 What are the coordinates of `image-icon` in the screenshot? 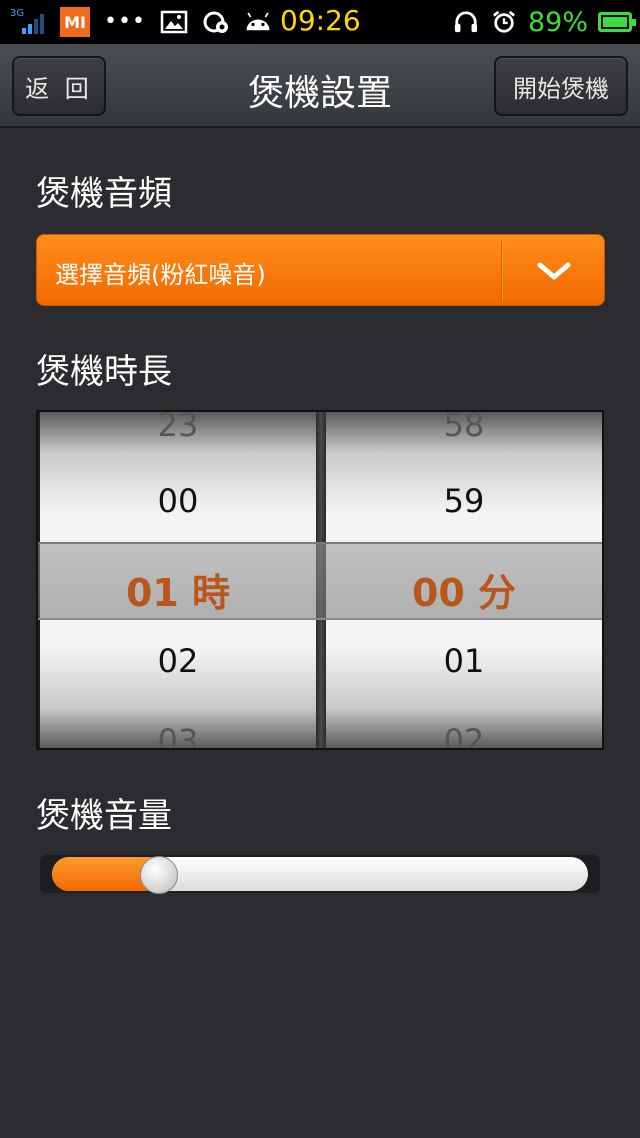 It's located at (174, 22).